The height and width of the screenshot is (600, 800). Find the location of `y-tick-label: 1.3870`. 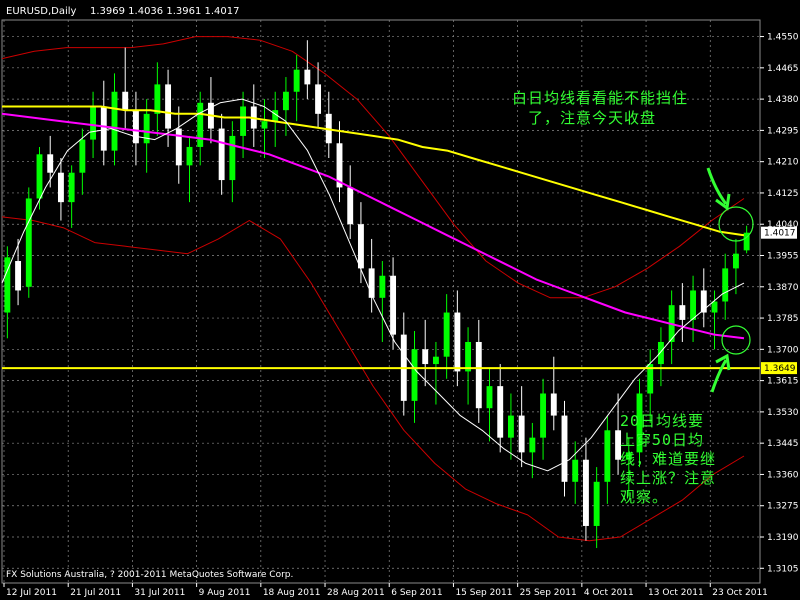

y-tick-label: 1.3870 is located at coordinates (783, 288).